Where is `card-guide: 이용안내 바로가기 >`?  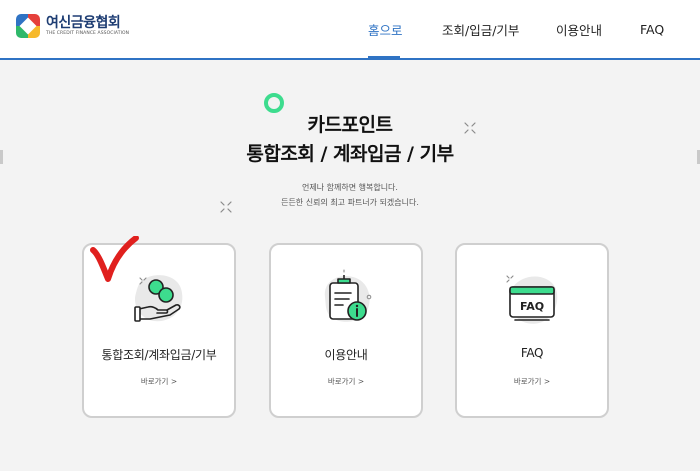
card-guide: 이용안내 바로가기 > is located at coordinates (346, 330).